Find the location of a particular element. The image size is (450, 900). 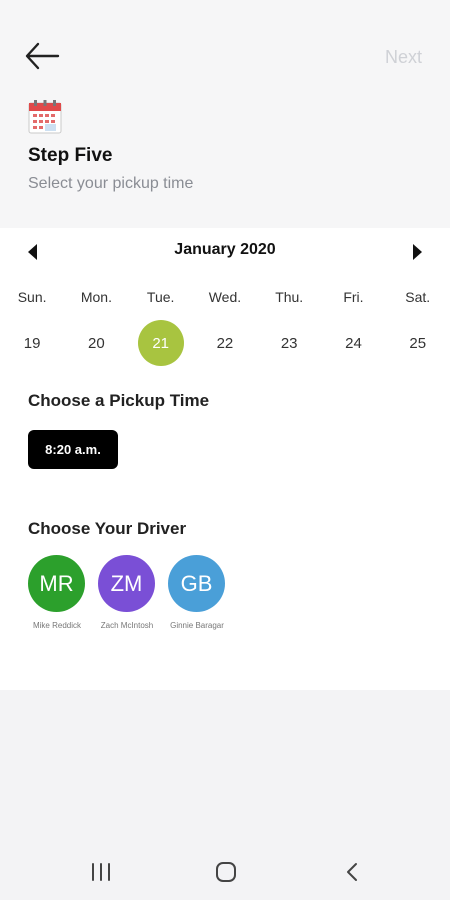

pickup-time-heading: Choose a Pickup Time is located at coordinates (119, 400).